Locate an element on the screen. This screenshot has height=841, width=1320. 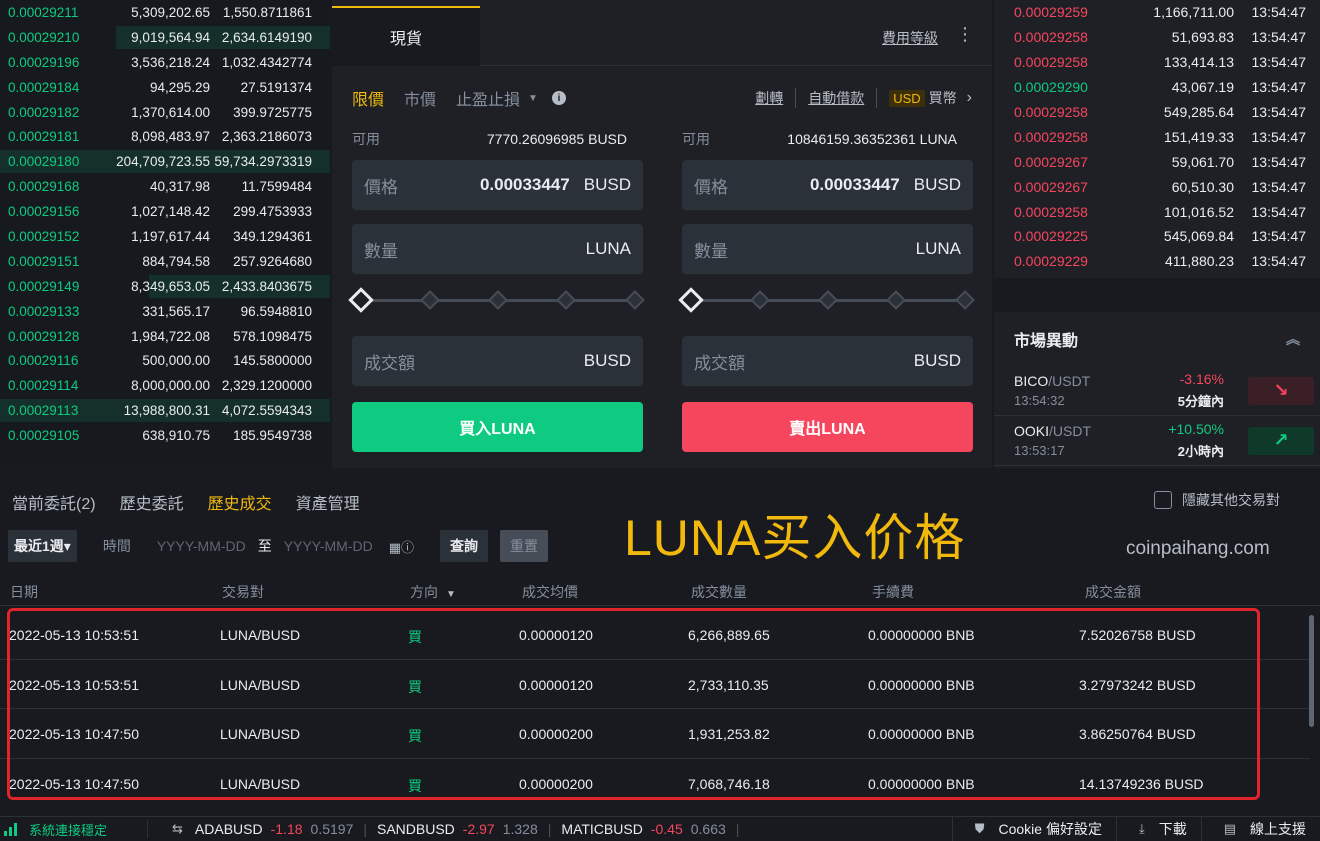
col-direction: 方向 ▼ is located at coordinates (433, 592).